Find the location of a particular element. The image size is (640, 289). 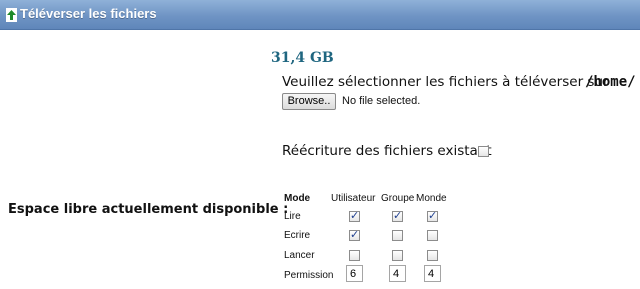

perm-header-world: Monde is located at coordinates (431, 198).